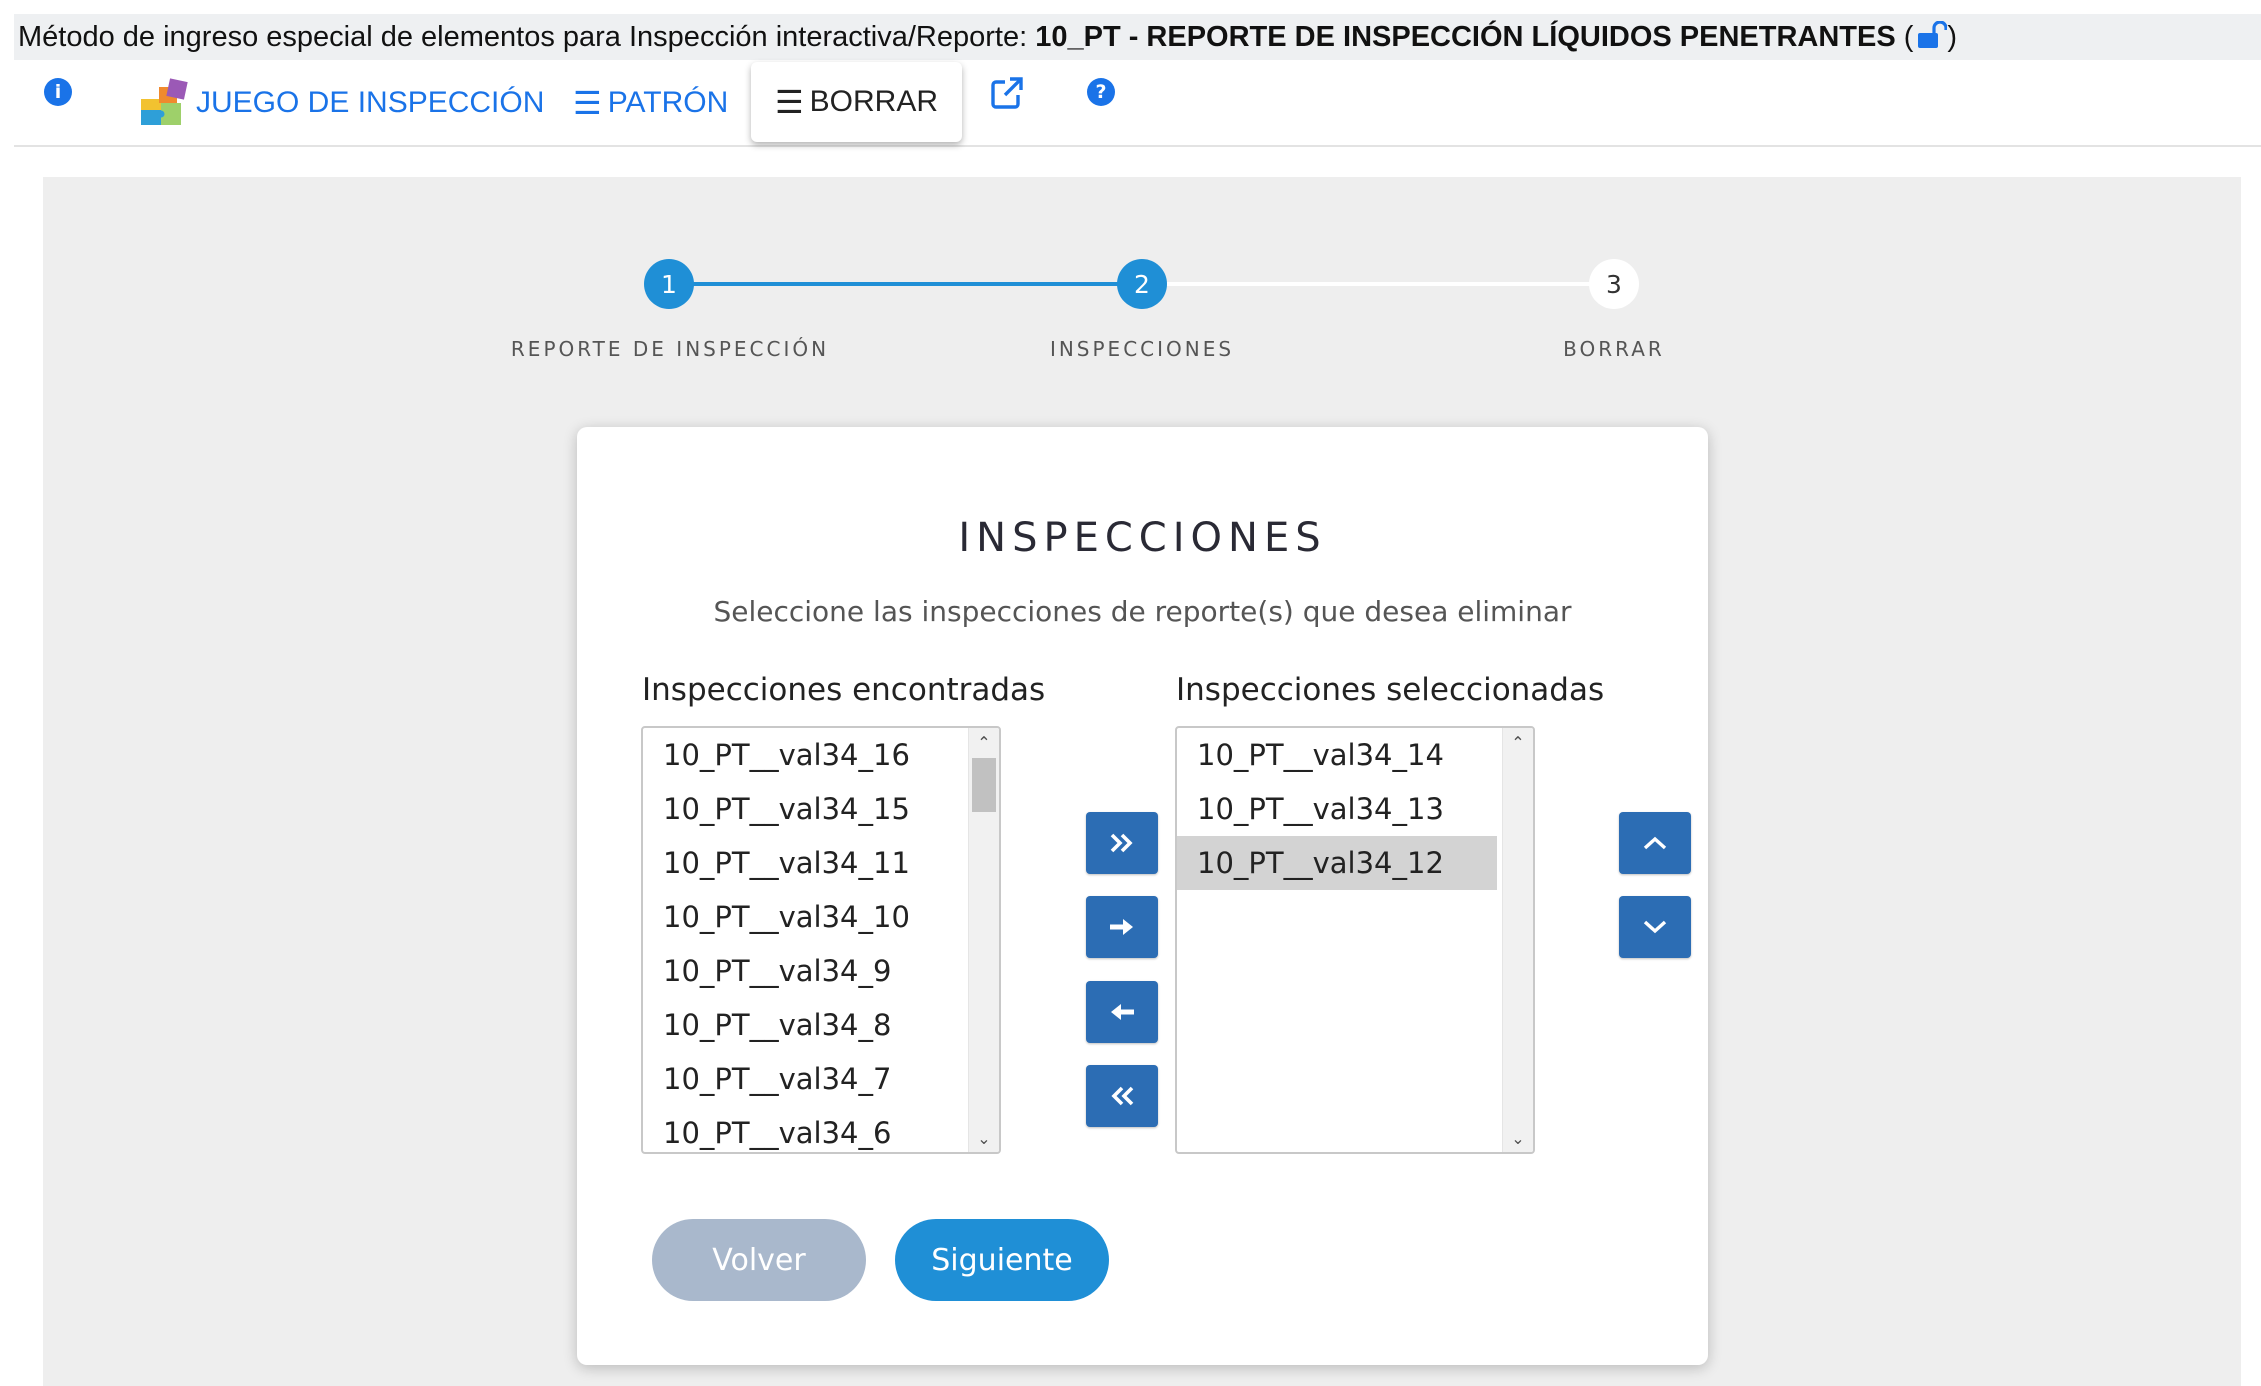  Describe the element at coordinates (803, 971) in the screenshot. I see `list-item: 10_PT__val34_9` at that location.